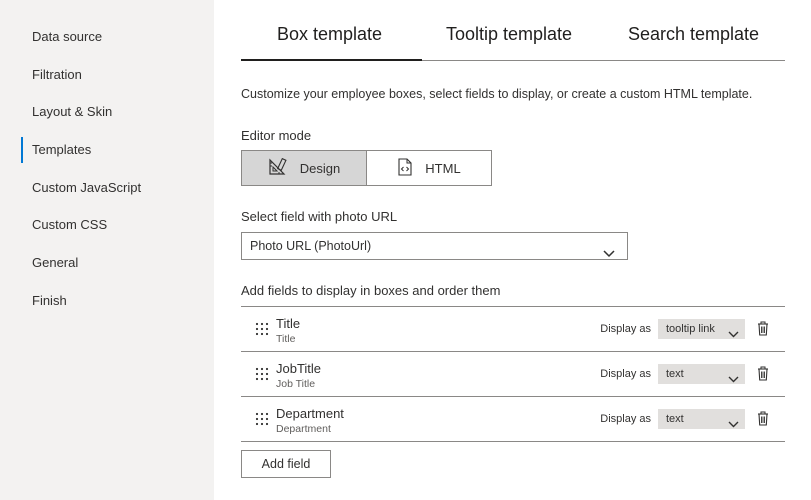 This screenshot has width=811, height=500. Describe the element at coordinates (286, 339) in the screenshot. I see `field-subtitle: Title` at that location.